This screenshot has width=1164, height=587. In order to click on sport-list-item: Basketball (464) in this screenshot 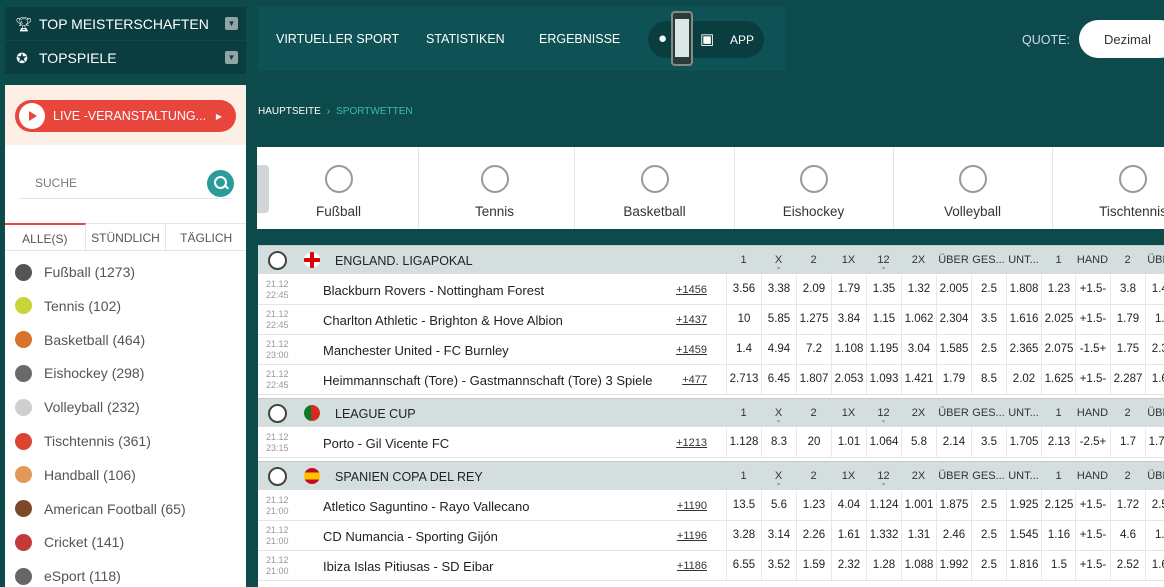, I will do `click(80, 340)`.